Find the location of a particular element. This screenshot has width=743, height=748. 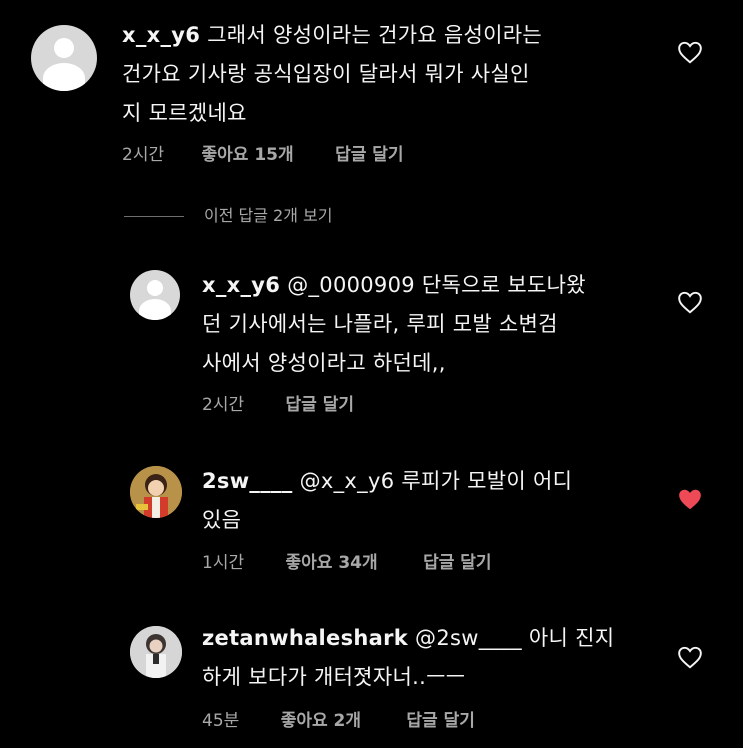

comment-meta: 45분 좋아요 2개 답글 달기 is located at coordinates (338, 718).